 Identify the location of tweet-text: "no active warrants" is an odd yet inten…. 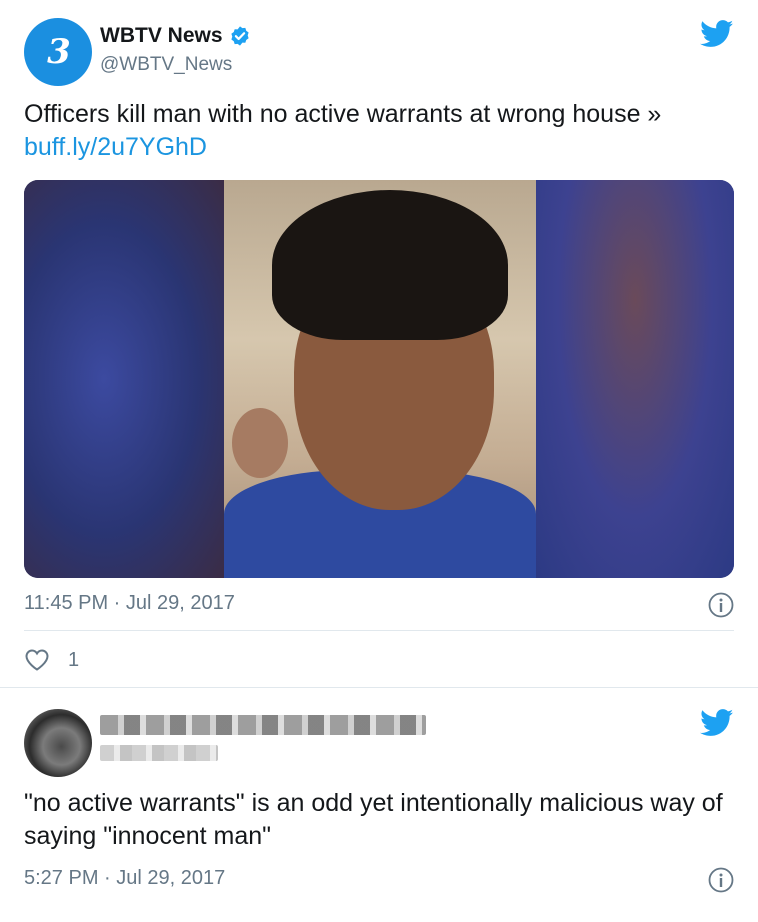
(373, 819).